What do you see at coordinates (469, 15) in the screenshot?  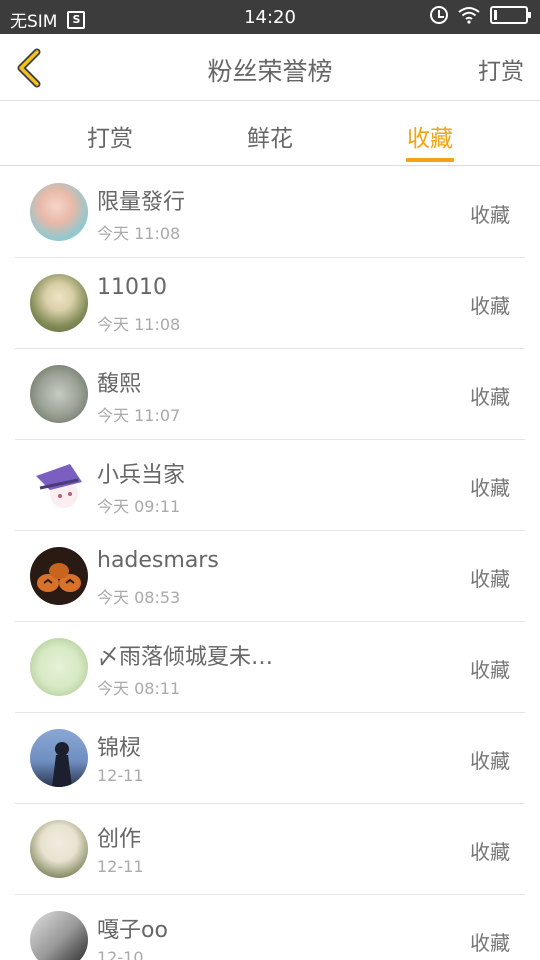 I see `wifi-icon` at bounding box center [469, 15].